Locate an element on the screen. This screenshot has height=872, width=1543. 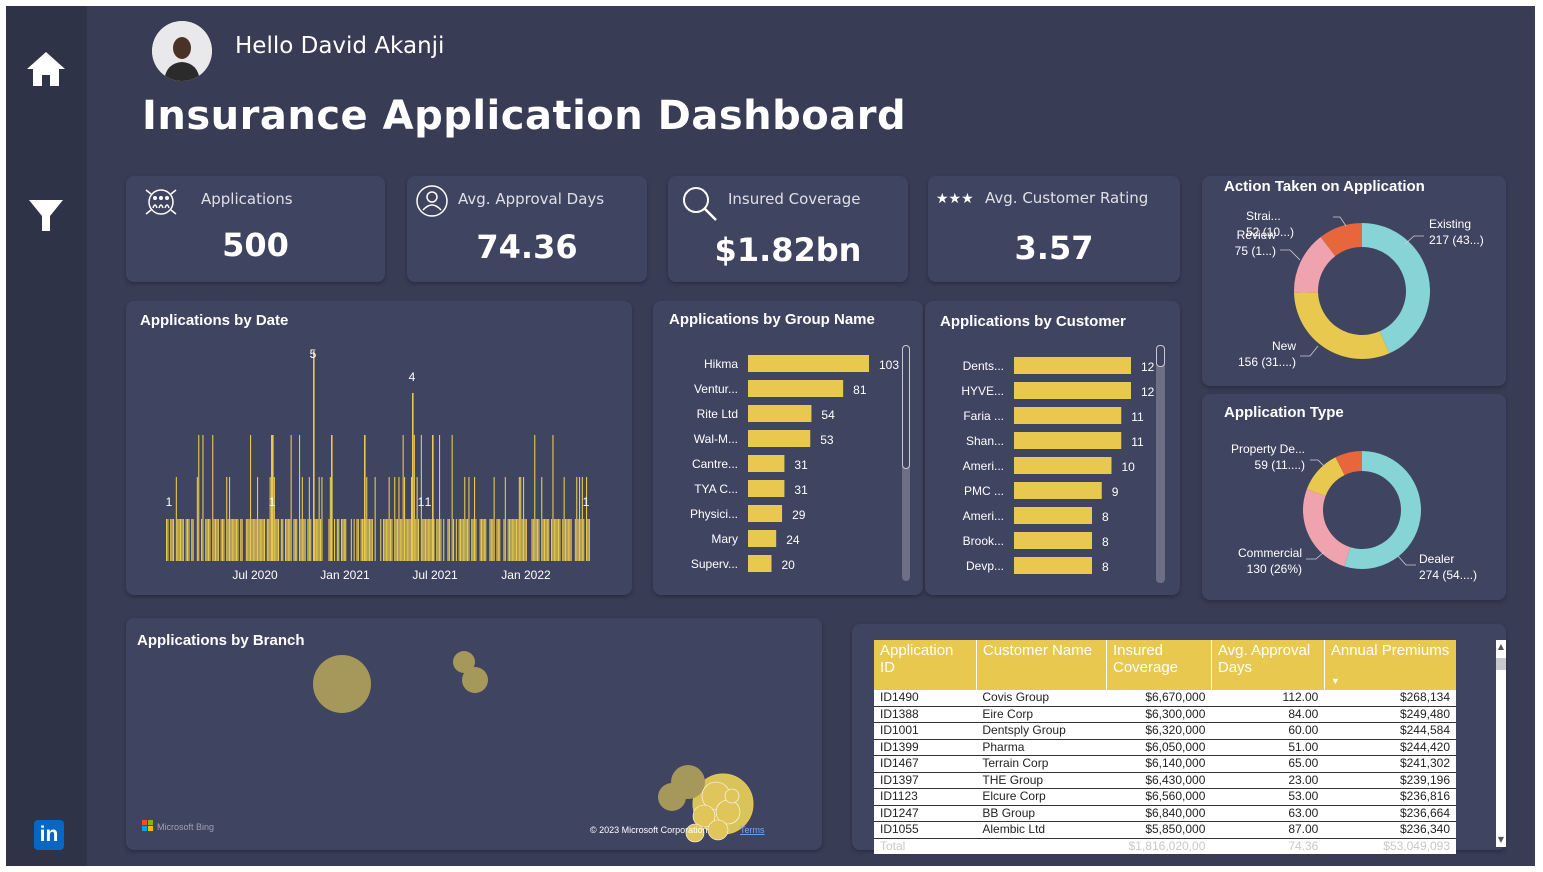
column-header: Customer Name is located at coordinates (1041, 665).